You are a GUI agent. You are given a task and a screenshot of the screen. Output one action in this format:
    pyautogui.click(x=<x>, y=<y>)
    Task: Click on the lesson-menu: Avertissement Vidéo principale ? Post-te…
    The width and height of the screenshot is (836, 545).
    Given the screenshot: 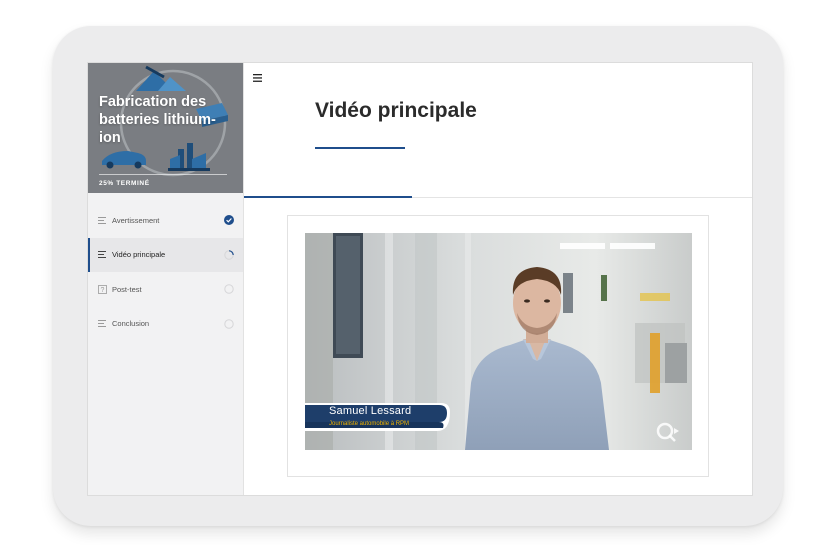 What is the action you would take?
    pyautogui.click(x=165, y=272)
    